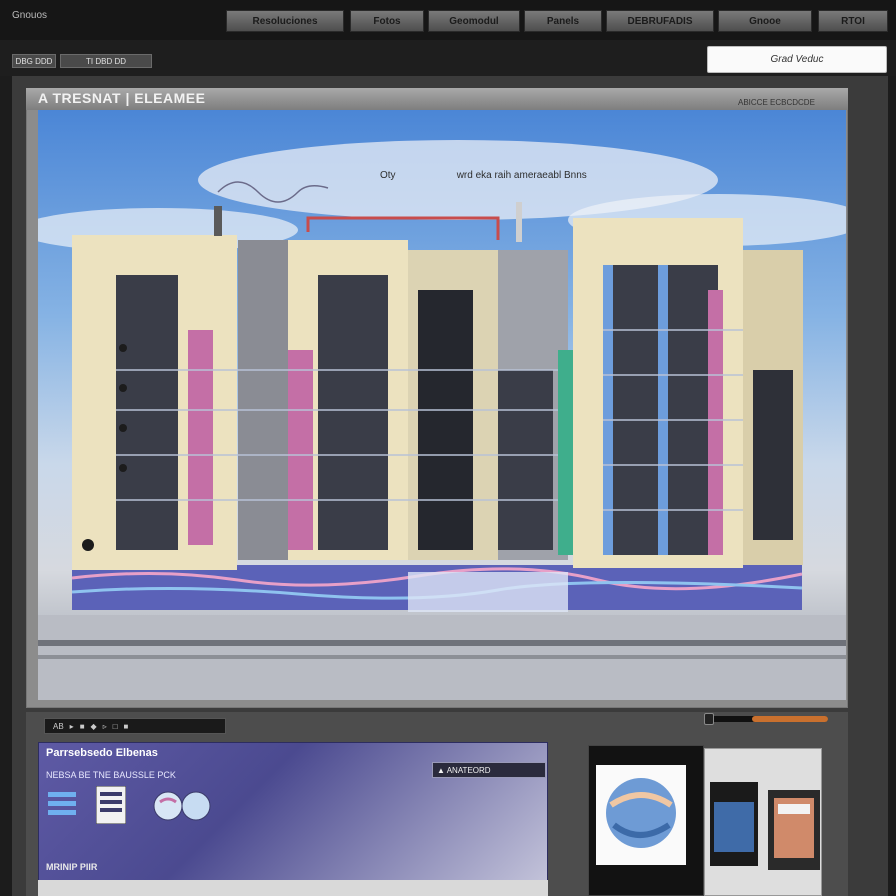  Describe the element at coordinates (135, 726) in the screenshot. I see `toolstrip: AB ▸ ■ ◆ ▹ □ ■` at that location.